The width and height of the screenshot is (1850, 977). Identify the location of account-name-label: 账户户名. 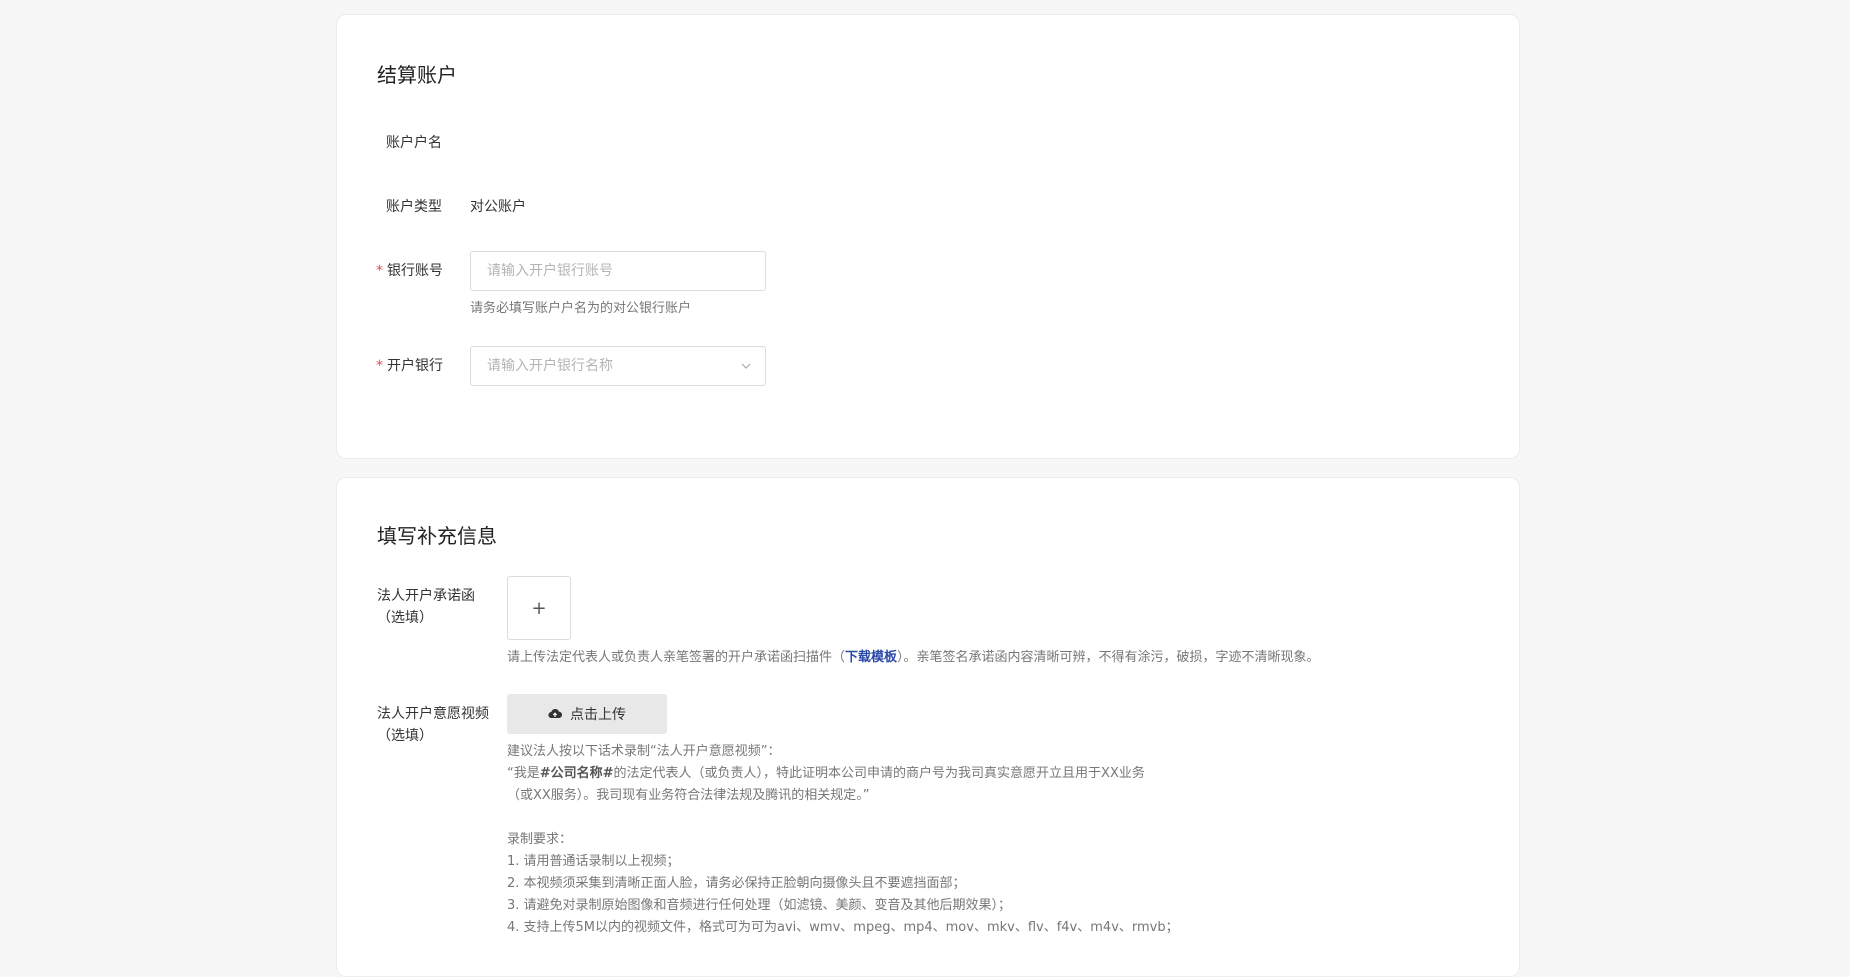
(414, 143).